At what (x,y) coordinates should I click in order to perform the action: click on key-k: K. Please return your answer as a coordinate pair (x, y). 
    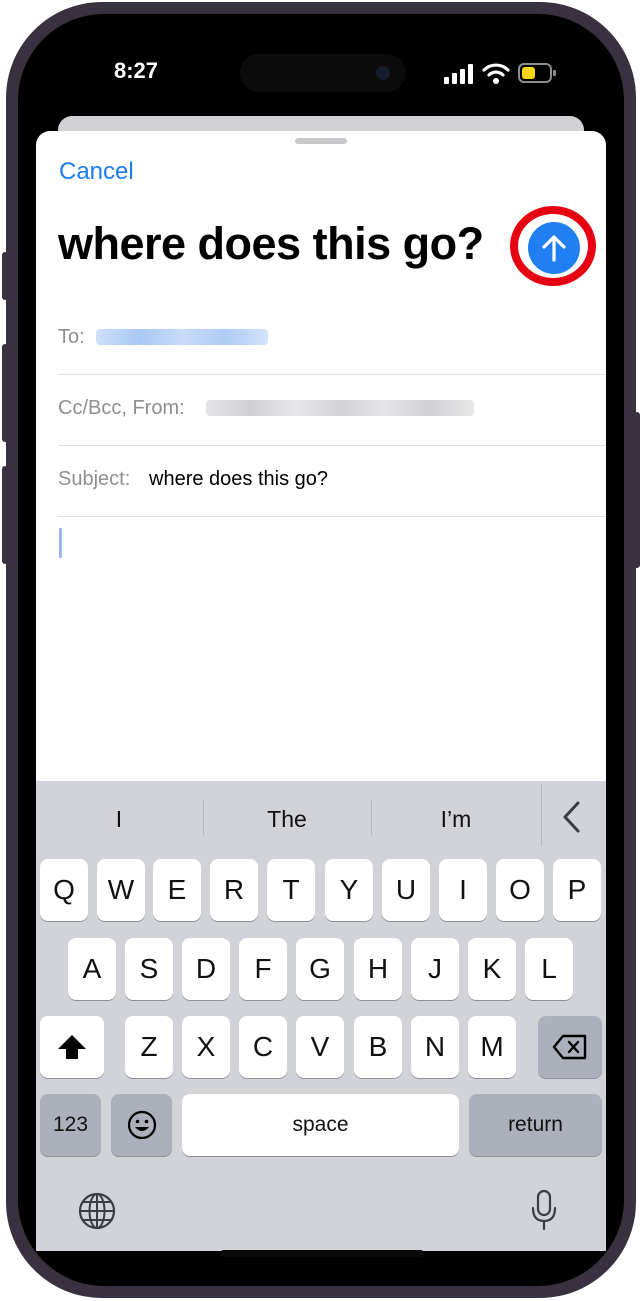
    Looking at the image, I should click on (492, 969).